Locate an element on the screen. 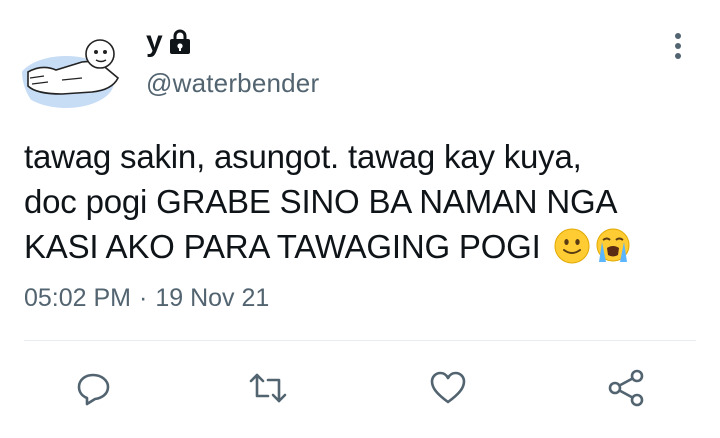 This screenshot has height=438, width=720. retweet-button is located at coordinates (268, 390).